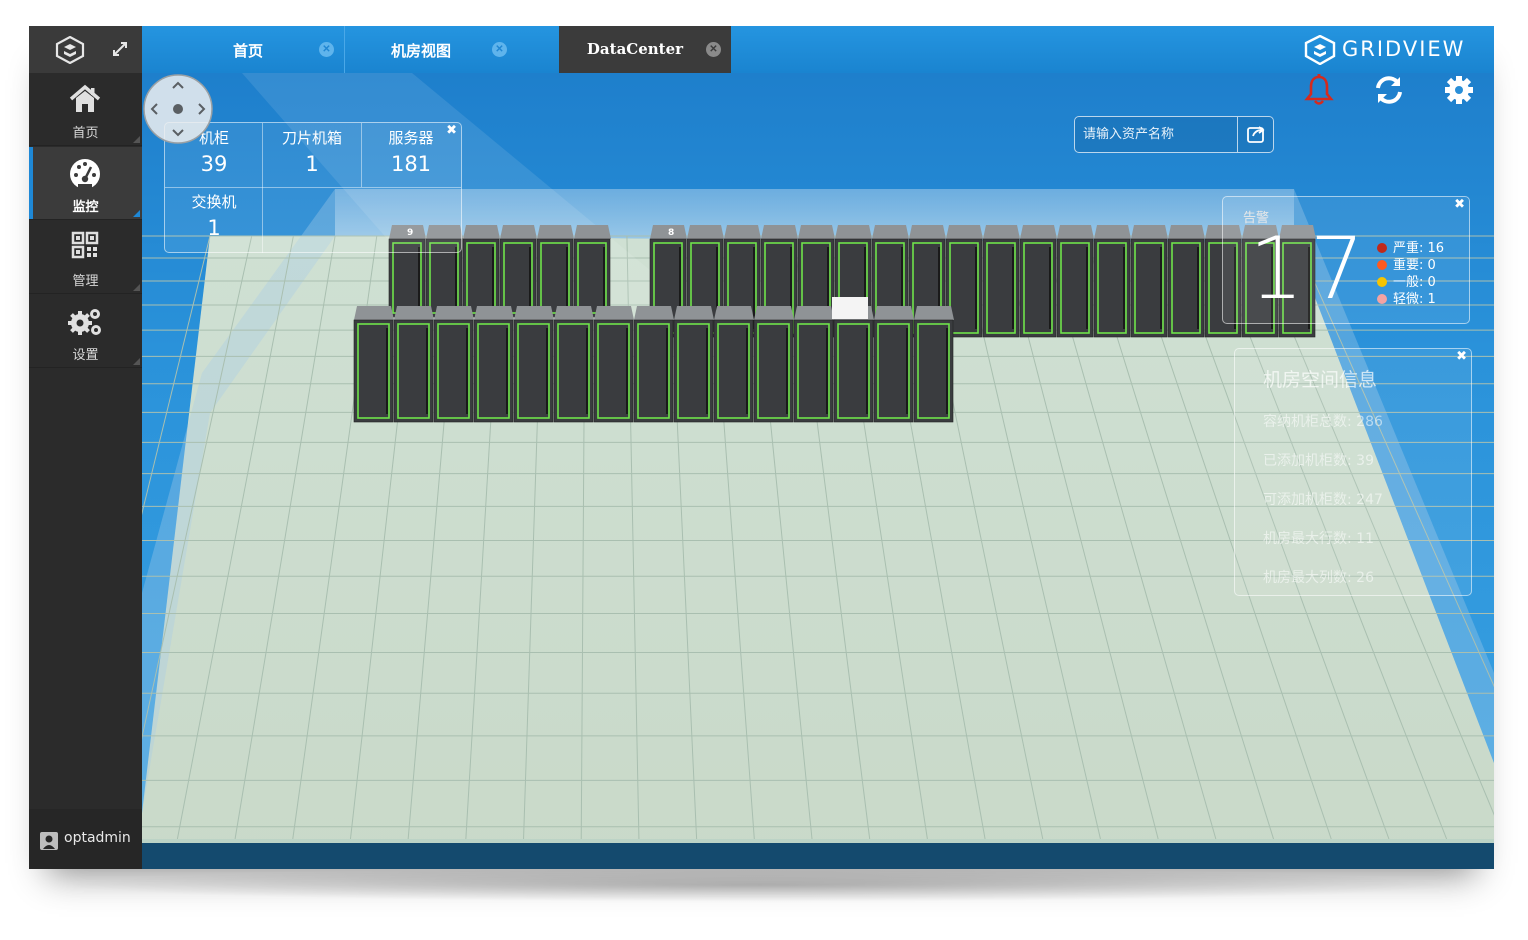 Image resolution: width=1528 pixels, height=940 pixels. I want to click on sidebar-item-settings: 设置, so click(85, 331).